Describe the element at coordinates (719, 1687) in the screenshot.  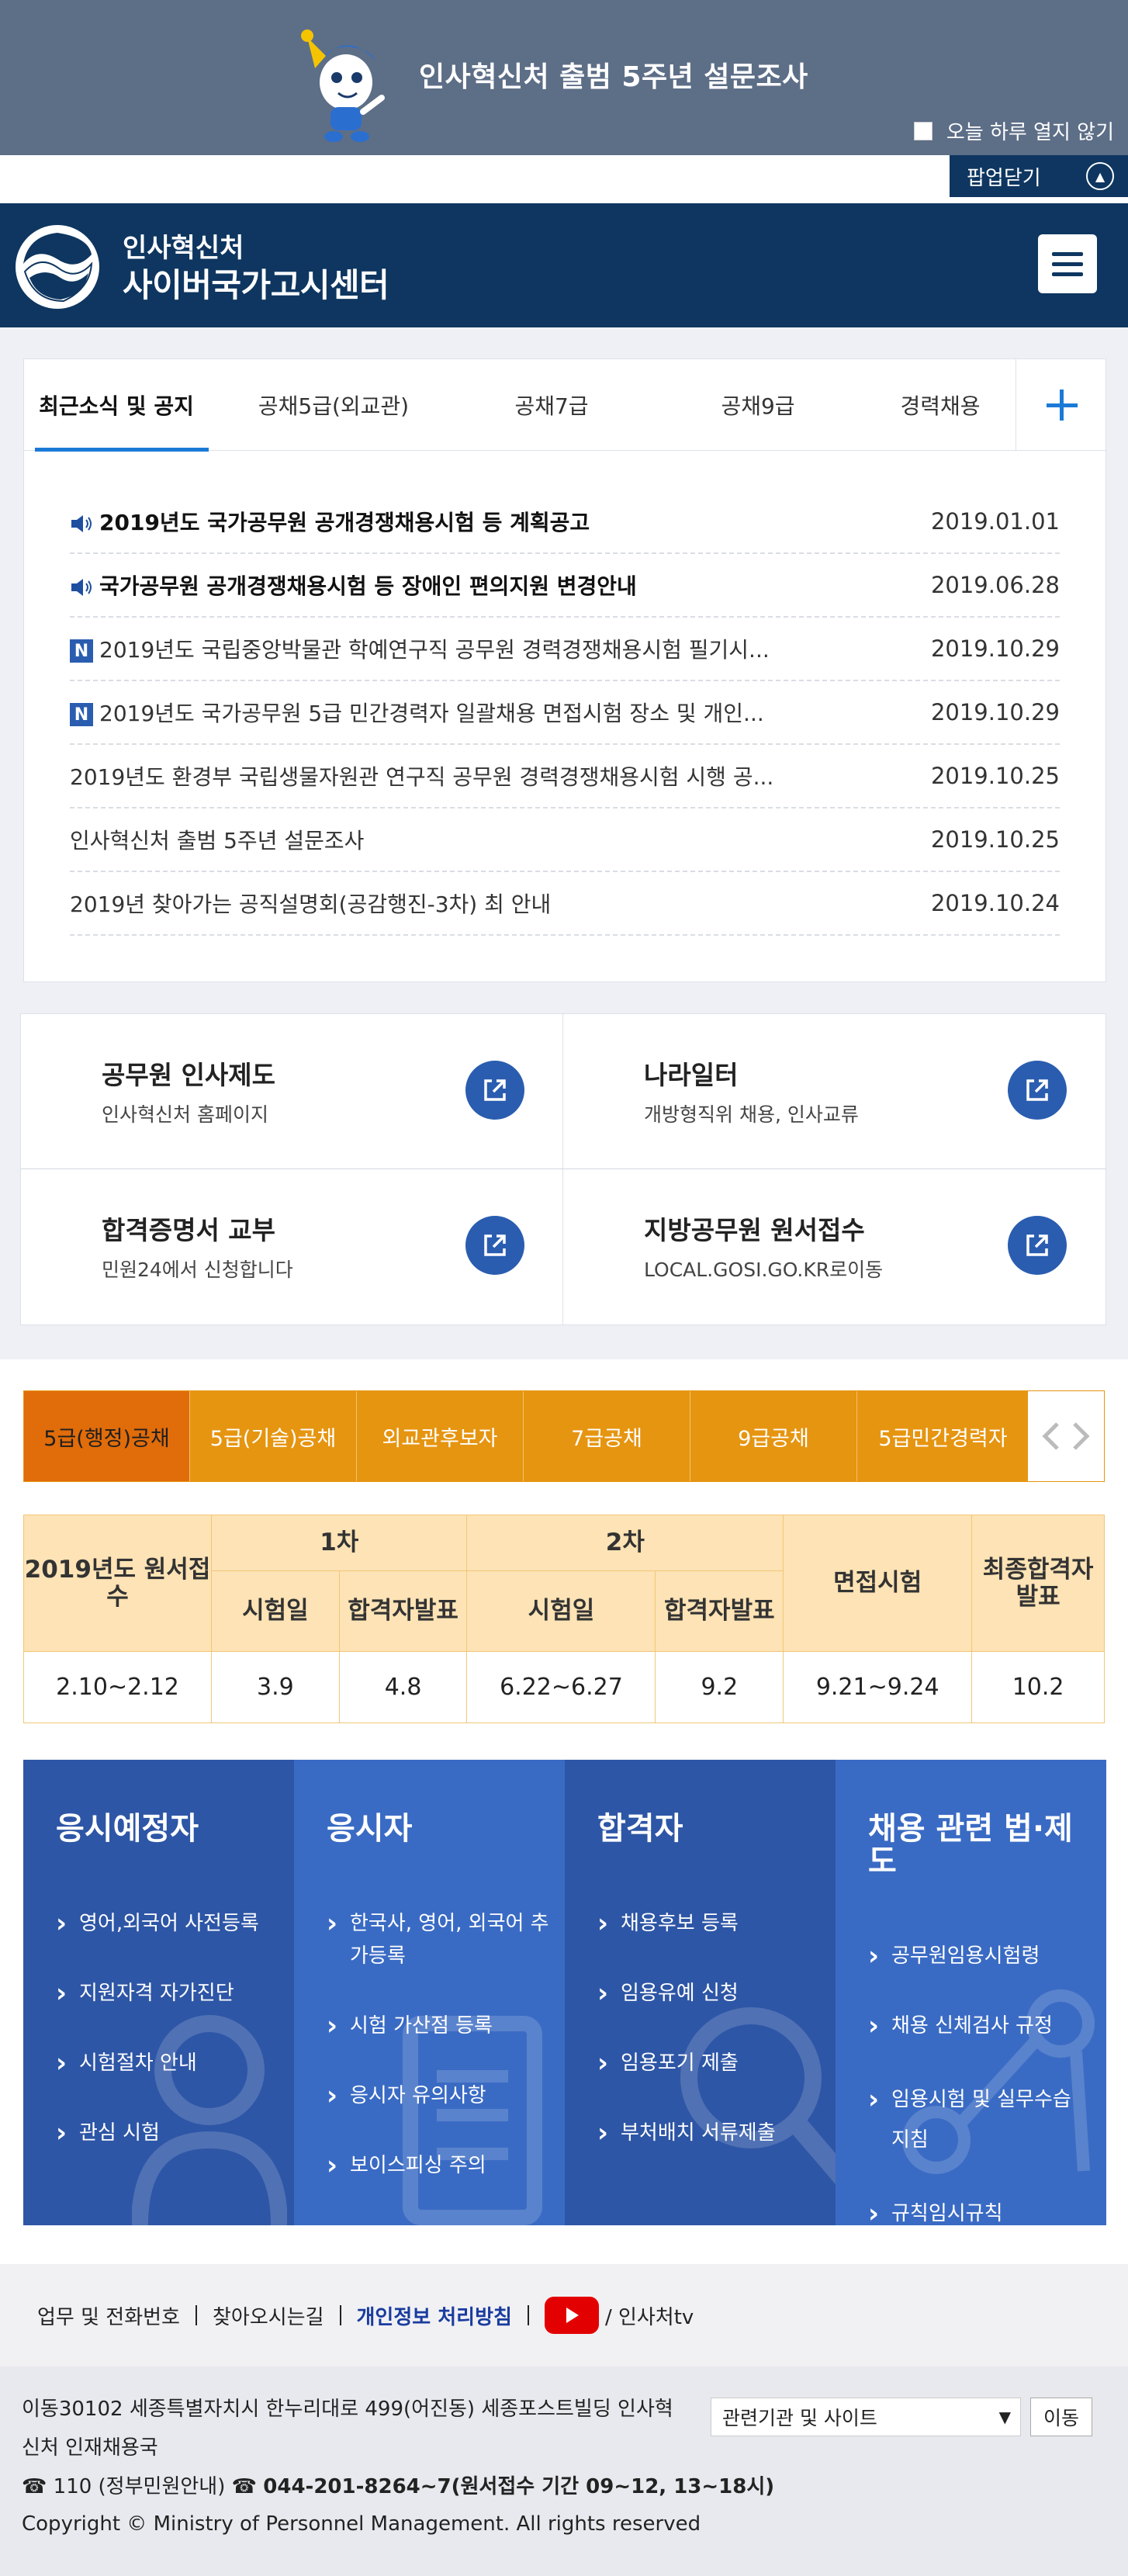
I see `schedule-r2-pass: 9.2` at that location.